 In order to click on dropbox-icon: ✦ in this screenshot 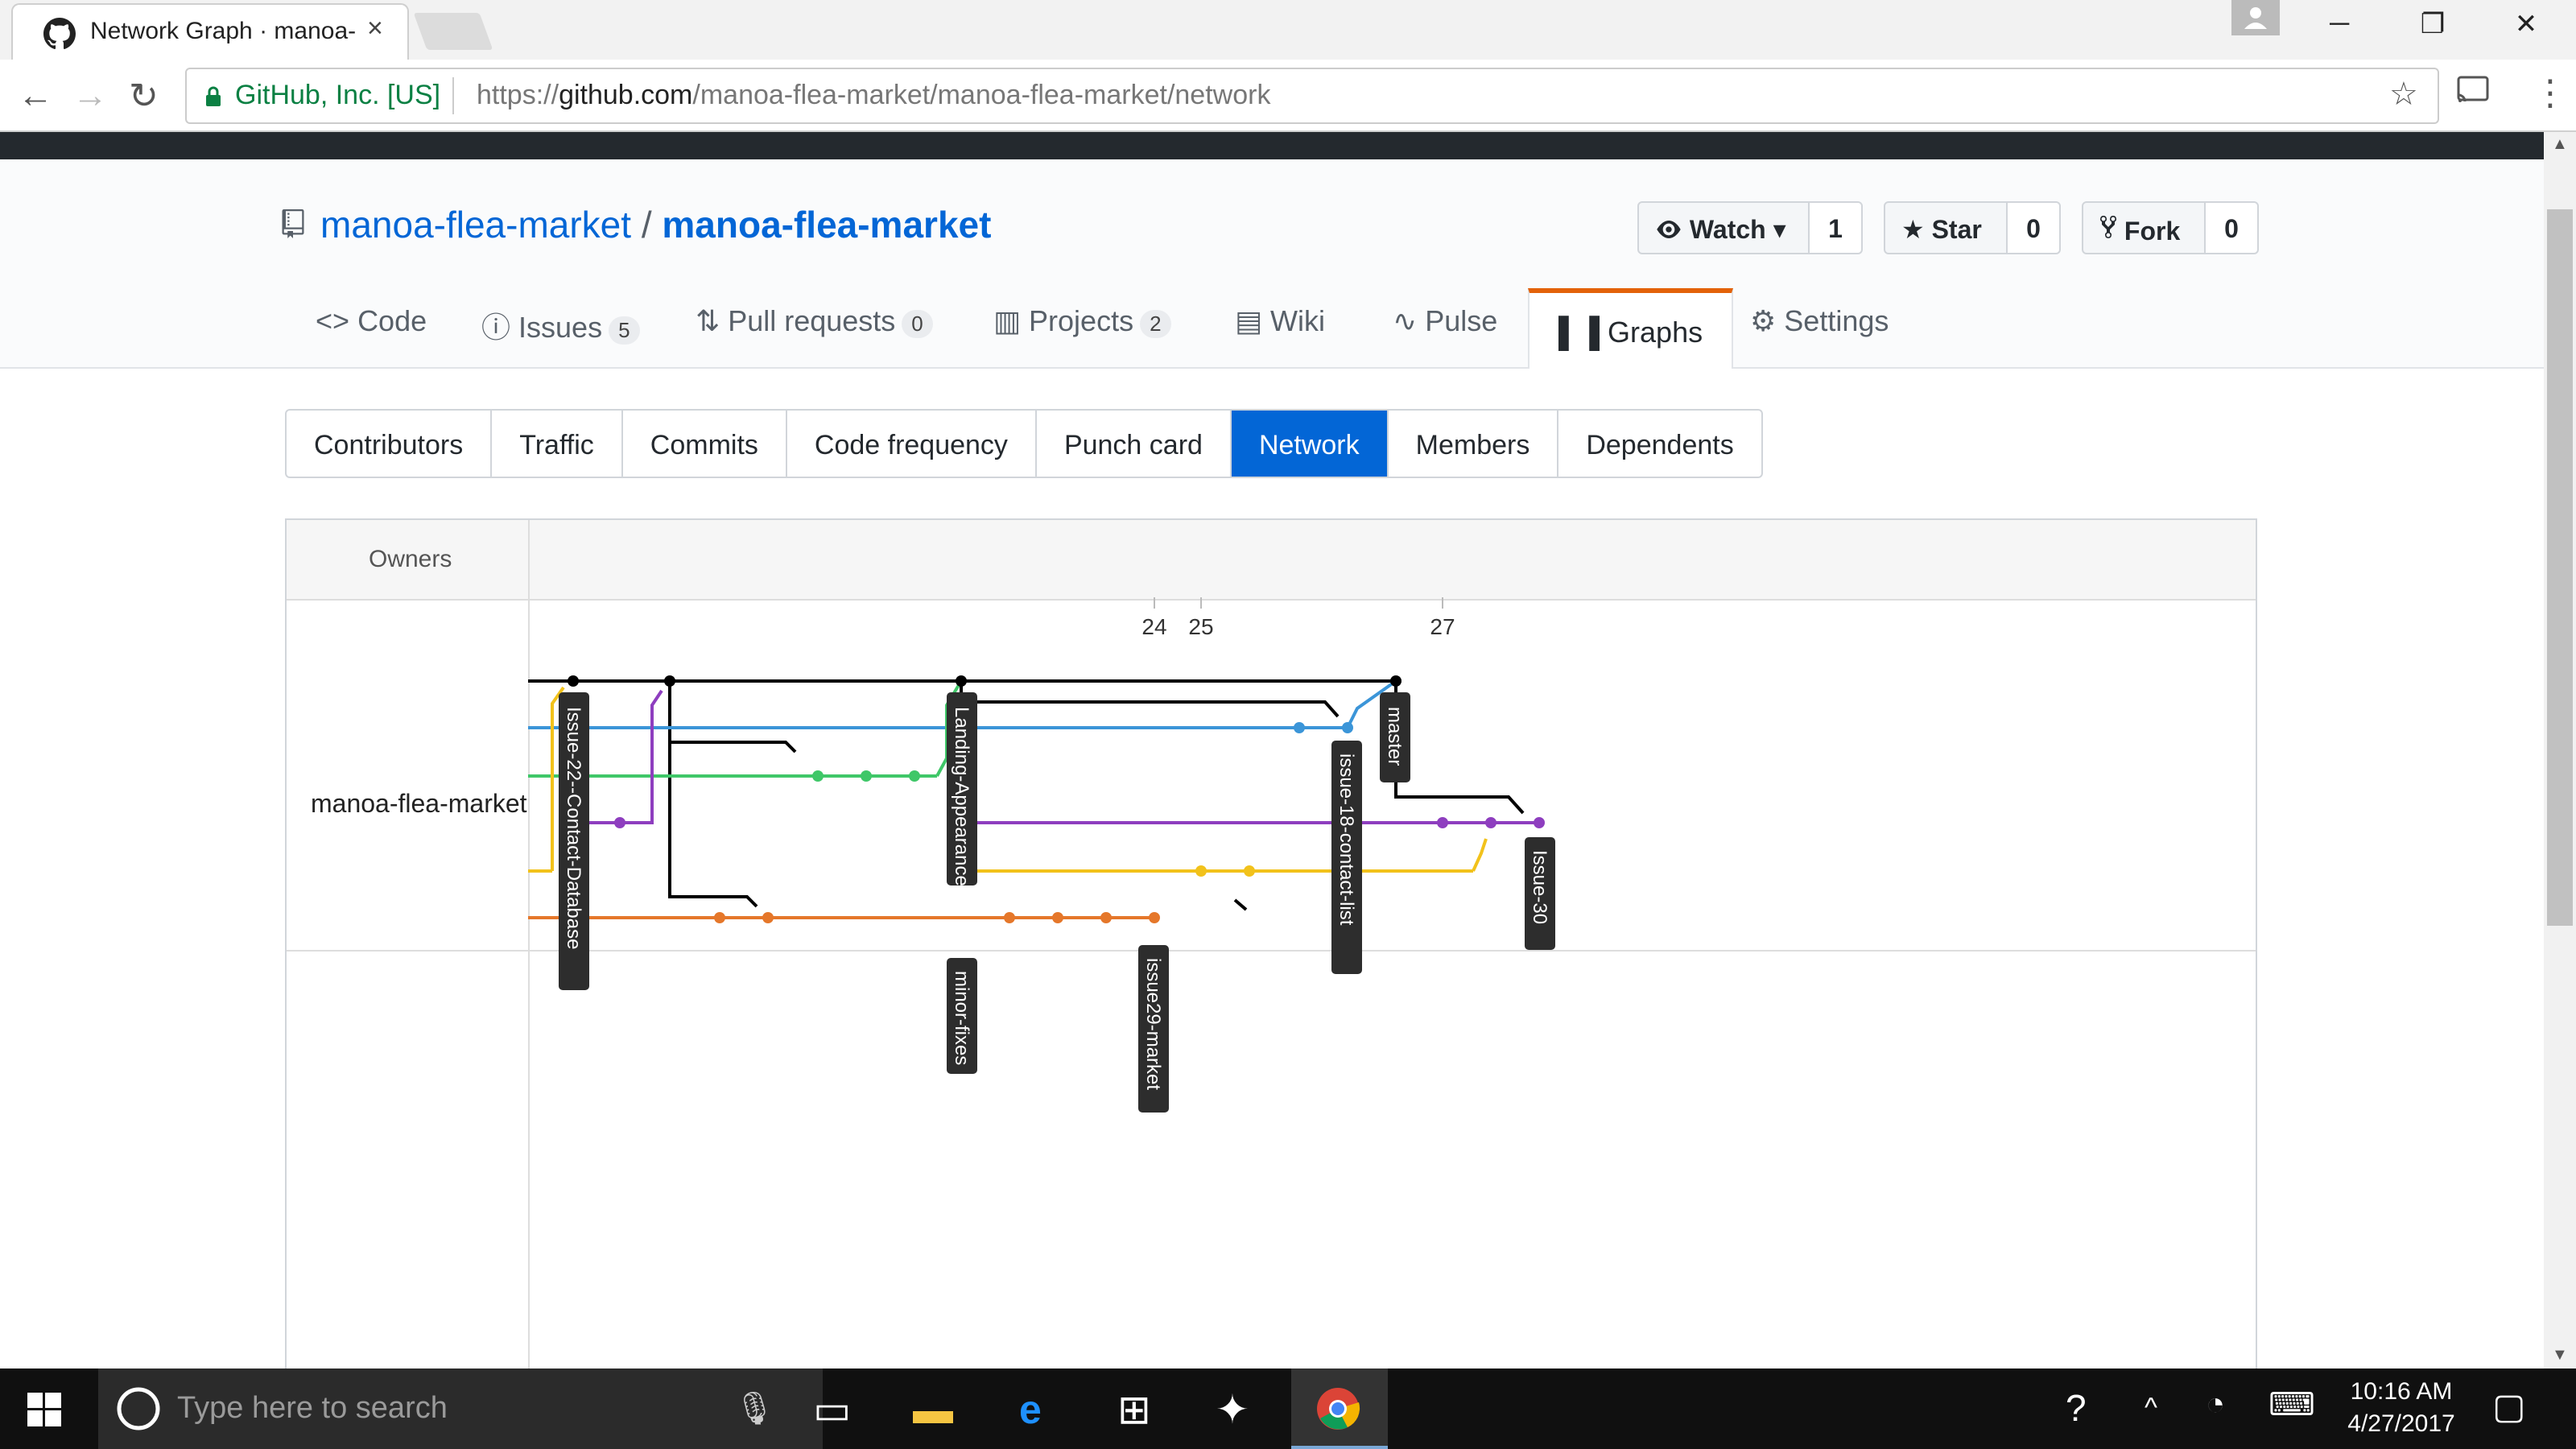, I will do `click(1232, 1409)`.